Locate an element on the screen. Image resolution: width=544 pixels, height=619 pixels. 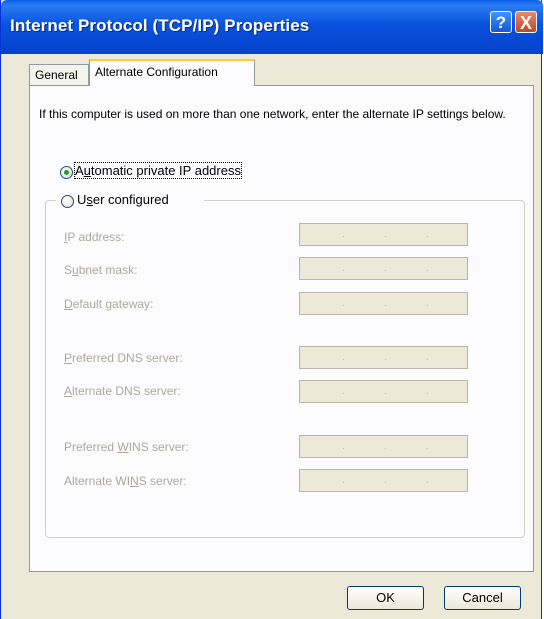
tab-general: General is located at coordinates (59, 74).